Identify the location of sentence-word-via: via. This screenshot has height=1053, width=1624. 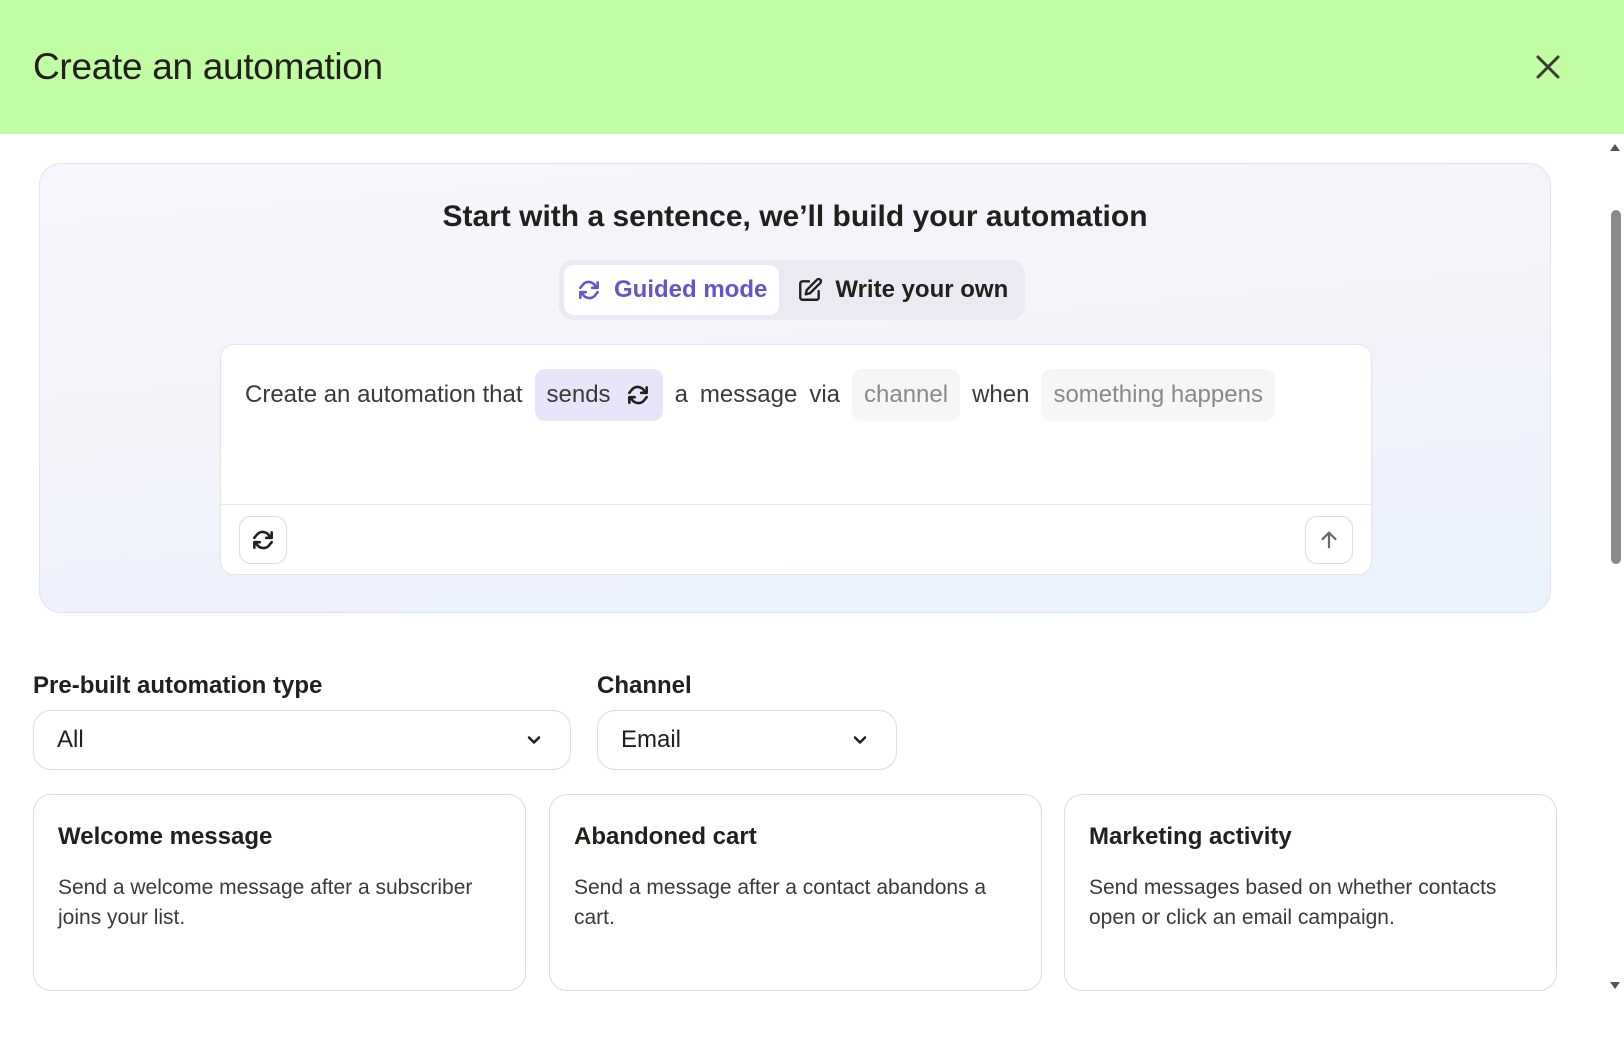
(824, 394).